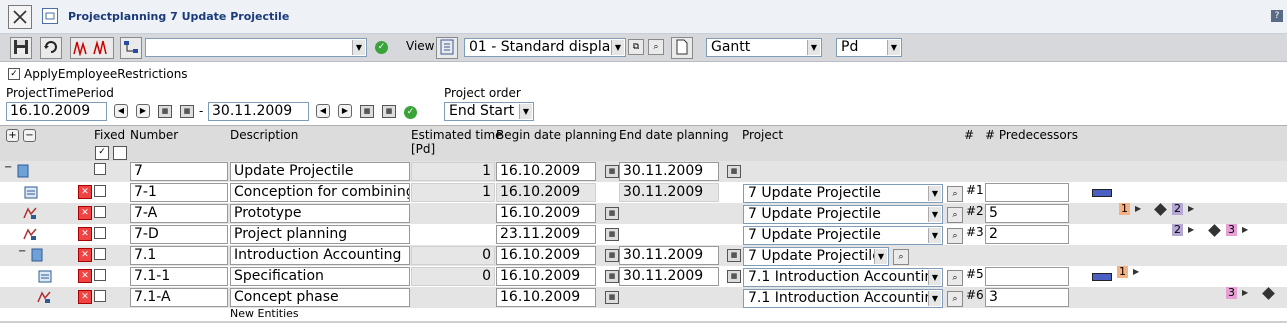  Describe the element at coordinates (56, 111) in the screenshot. I see `period-from-input: 16.10.2009` at that location.